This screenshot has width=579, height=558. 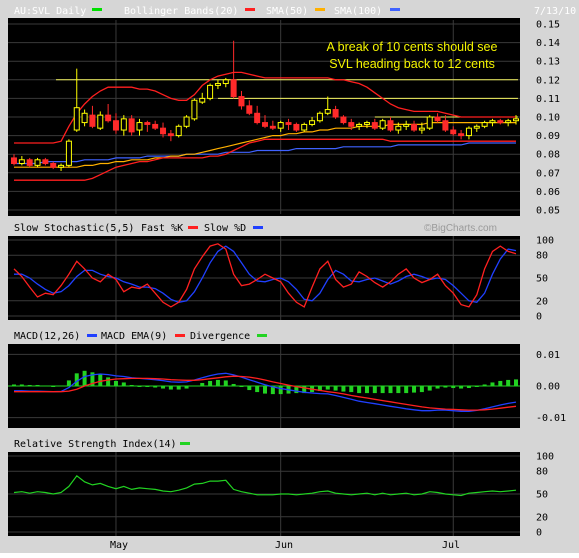 I want to click on watermark: ©BigCharts.com, so click(x=460, y=228).